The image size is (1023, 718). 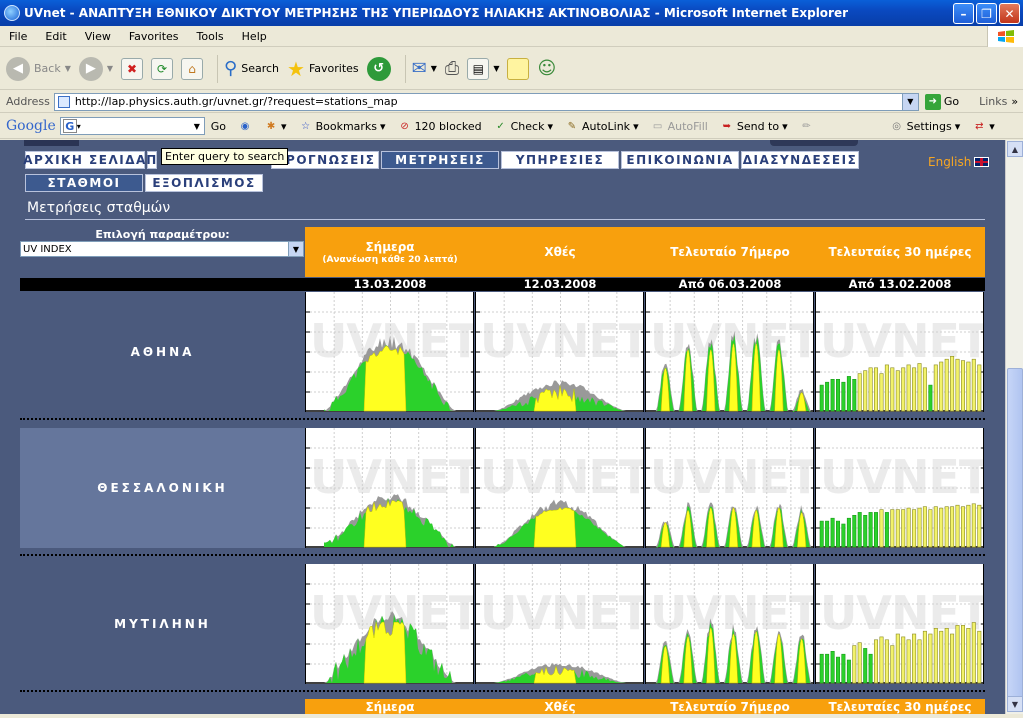 What do you see at coordinates (84, 183) in the screenshot?
I see `subnav-stations: ΣΤΑΘΜΟΙ` at bounding box center [84, 183].